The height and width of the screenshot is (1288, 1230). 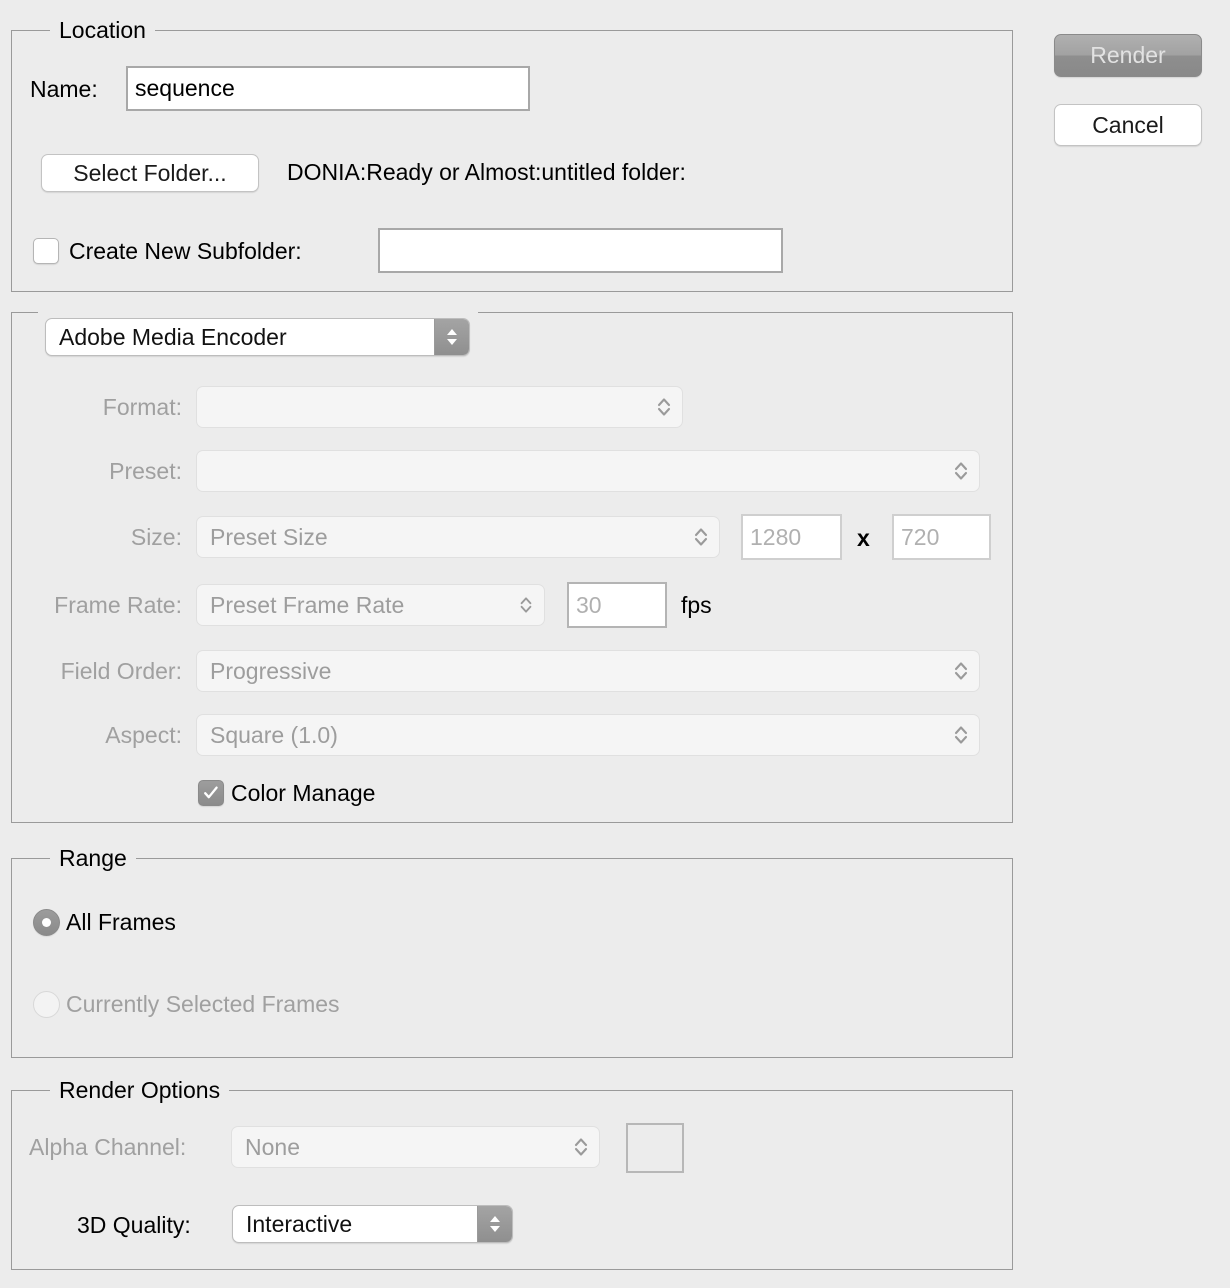 I want to click on height-input: 720, so click(x=941, y=537).